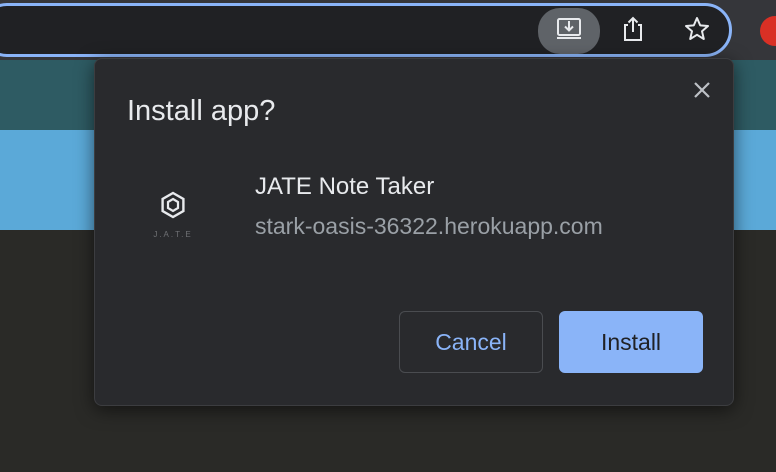 This screenshot has width=776, height=472. I want to click on close-button, so click(702, 92).